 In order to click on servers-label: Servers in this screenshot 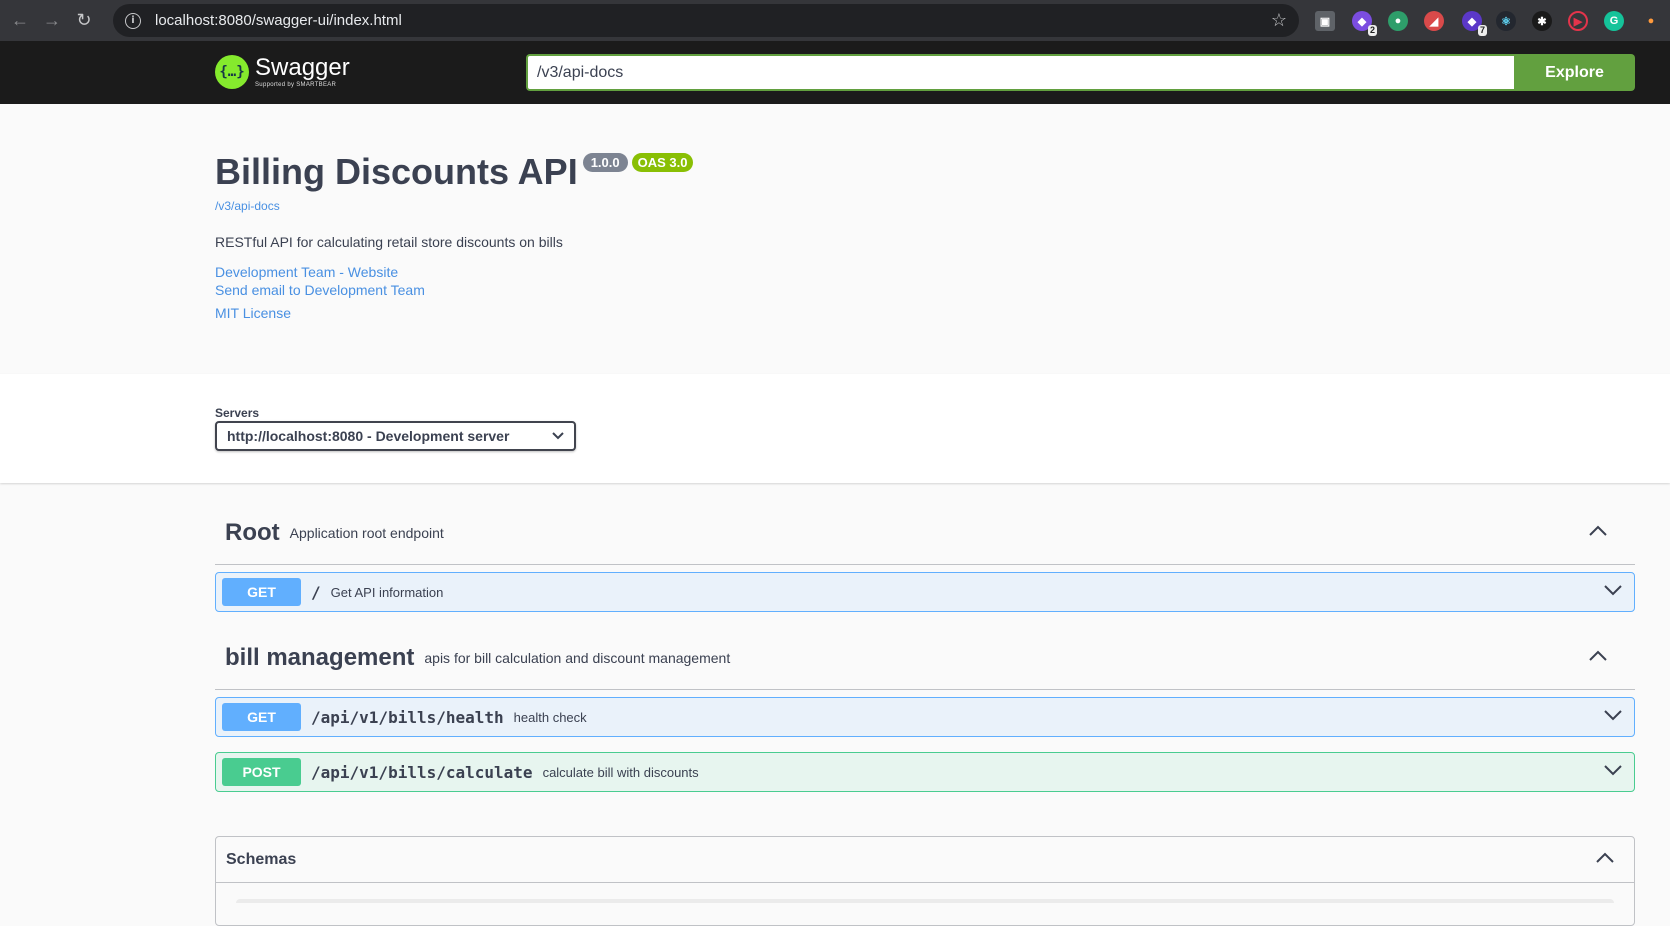, I will do `click(237, 413)`.